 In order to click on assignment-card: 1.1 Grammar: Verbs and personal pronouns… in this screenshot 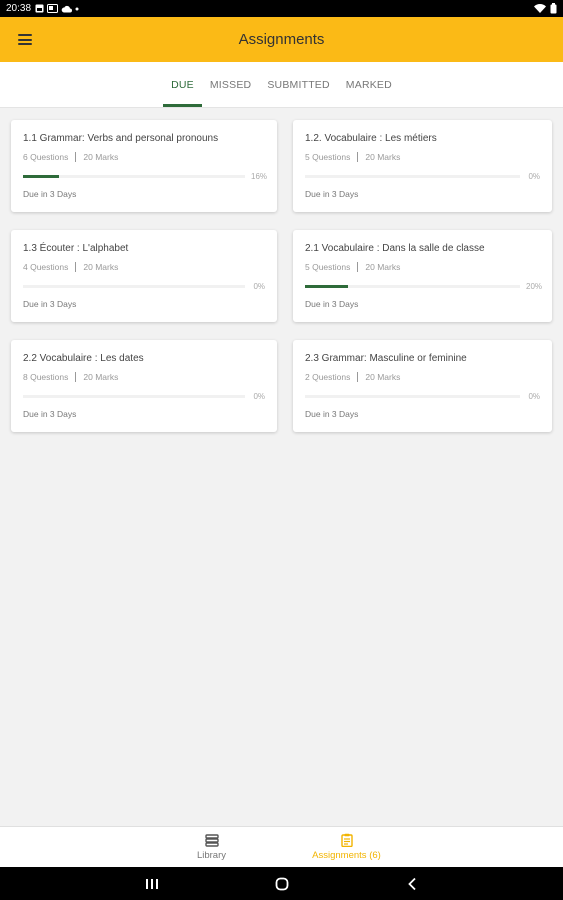, I will do `click(144, 166)`.